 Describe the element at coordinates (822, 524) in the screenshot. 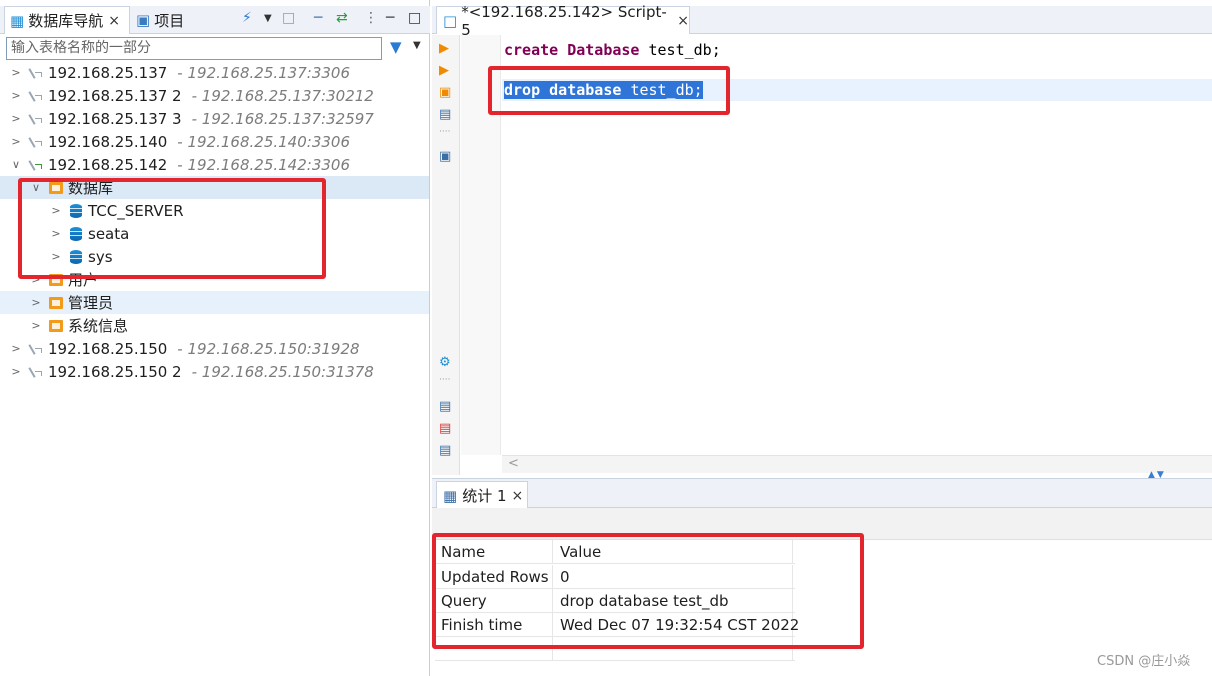

I see `results-toolbar` at that location.